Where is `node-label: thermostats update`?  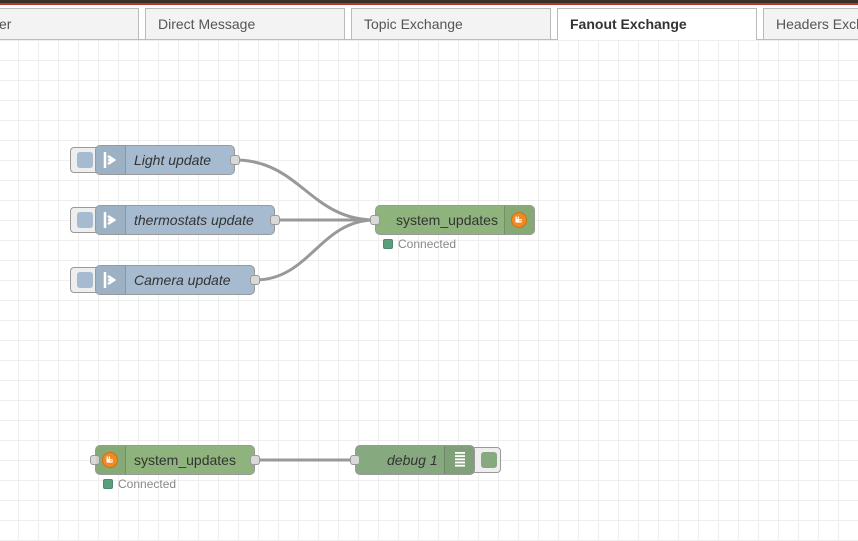
node-label: thermostats update is located at coordinates (194, 220).